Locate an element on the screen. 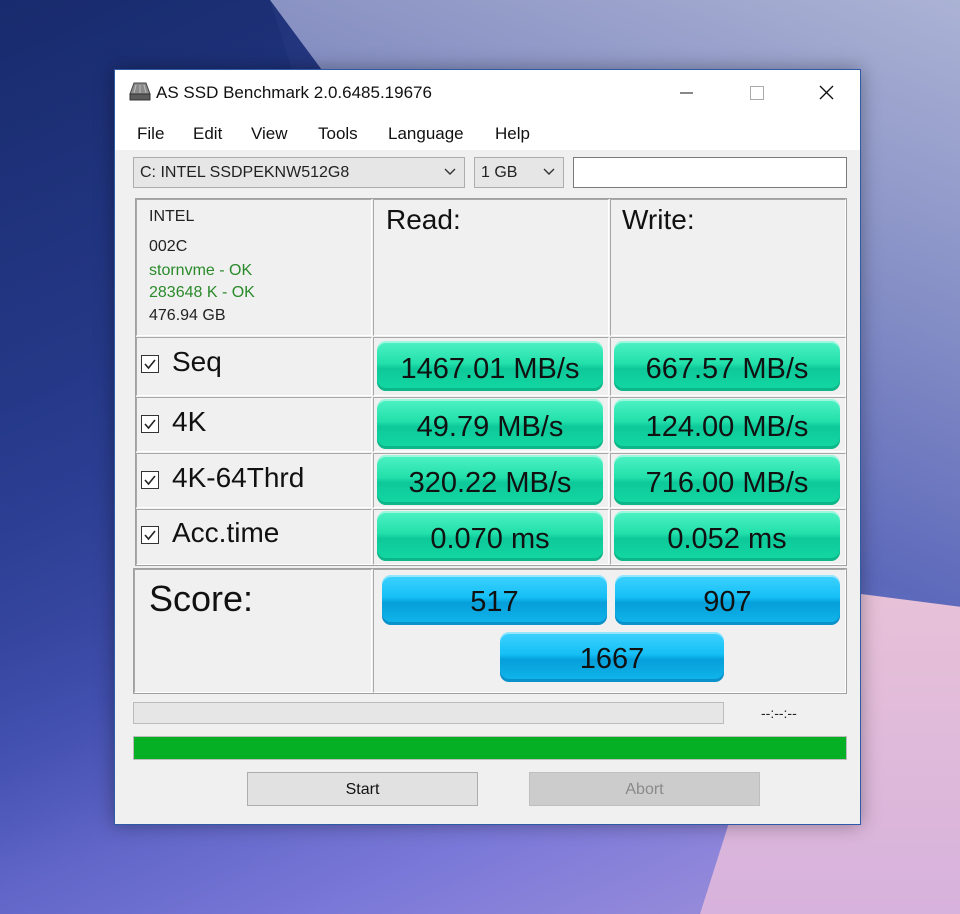 The height and width of the screenshot is (914, 960). 4k-write-value: 124.00 MB/s is located at coordinates (727, 424).